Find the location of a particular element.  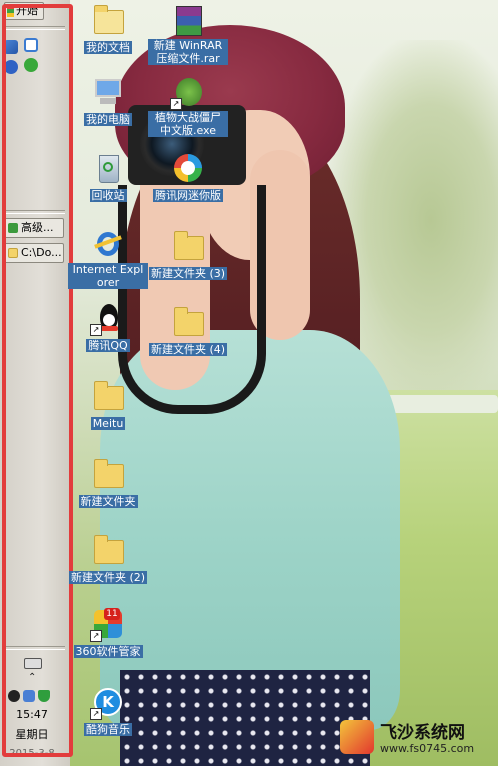

start-button-label: 开始 is located at coordinates (27, 10).